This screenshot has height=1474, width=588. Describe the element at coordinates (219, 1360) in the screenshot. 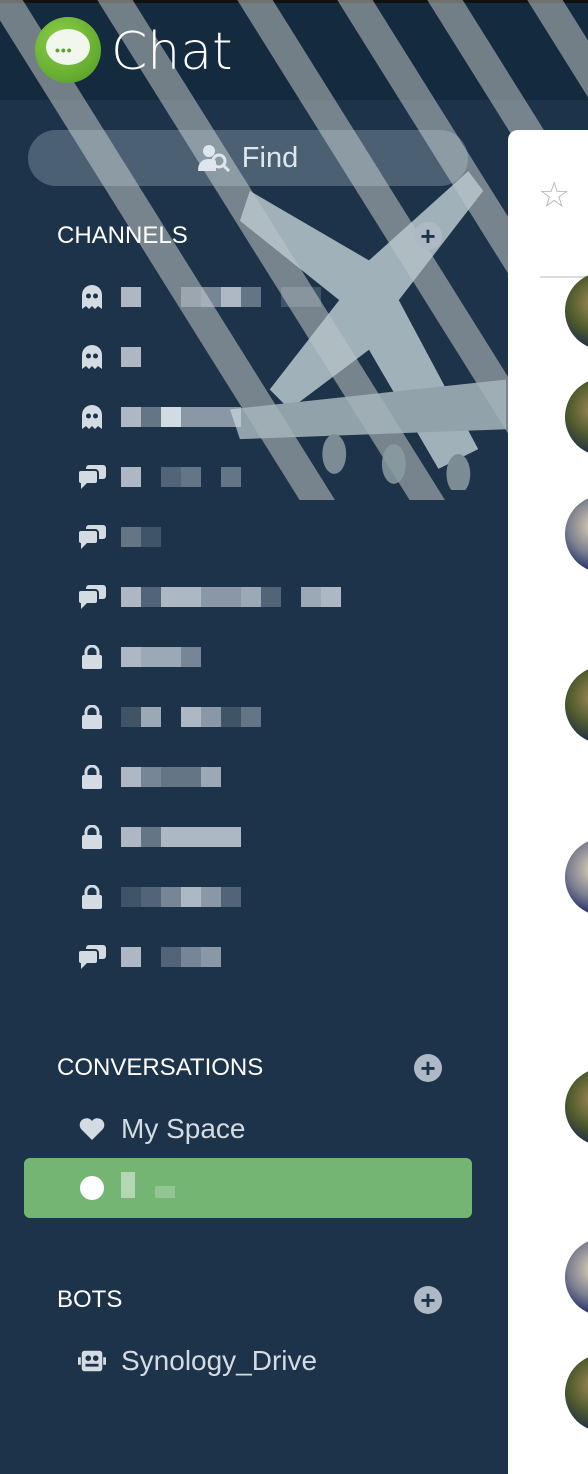

I see `bot-label: Synology_Drive` at that location.